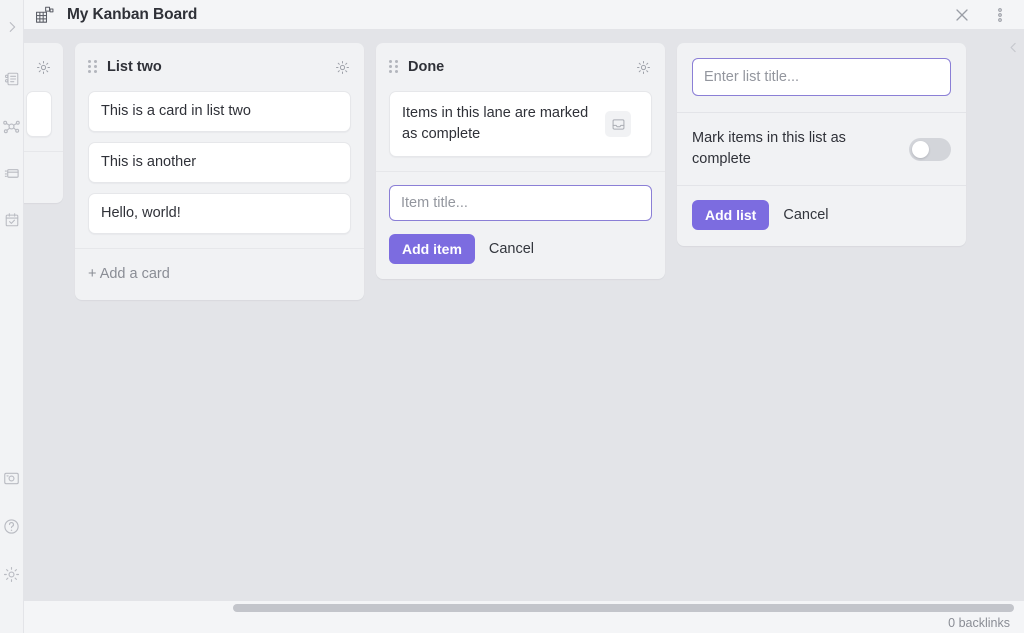 The width and height of the screenshot is (1024, 633). I want to click on list-title: Done, so click(426, 67).